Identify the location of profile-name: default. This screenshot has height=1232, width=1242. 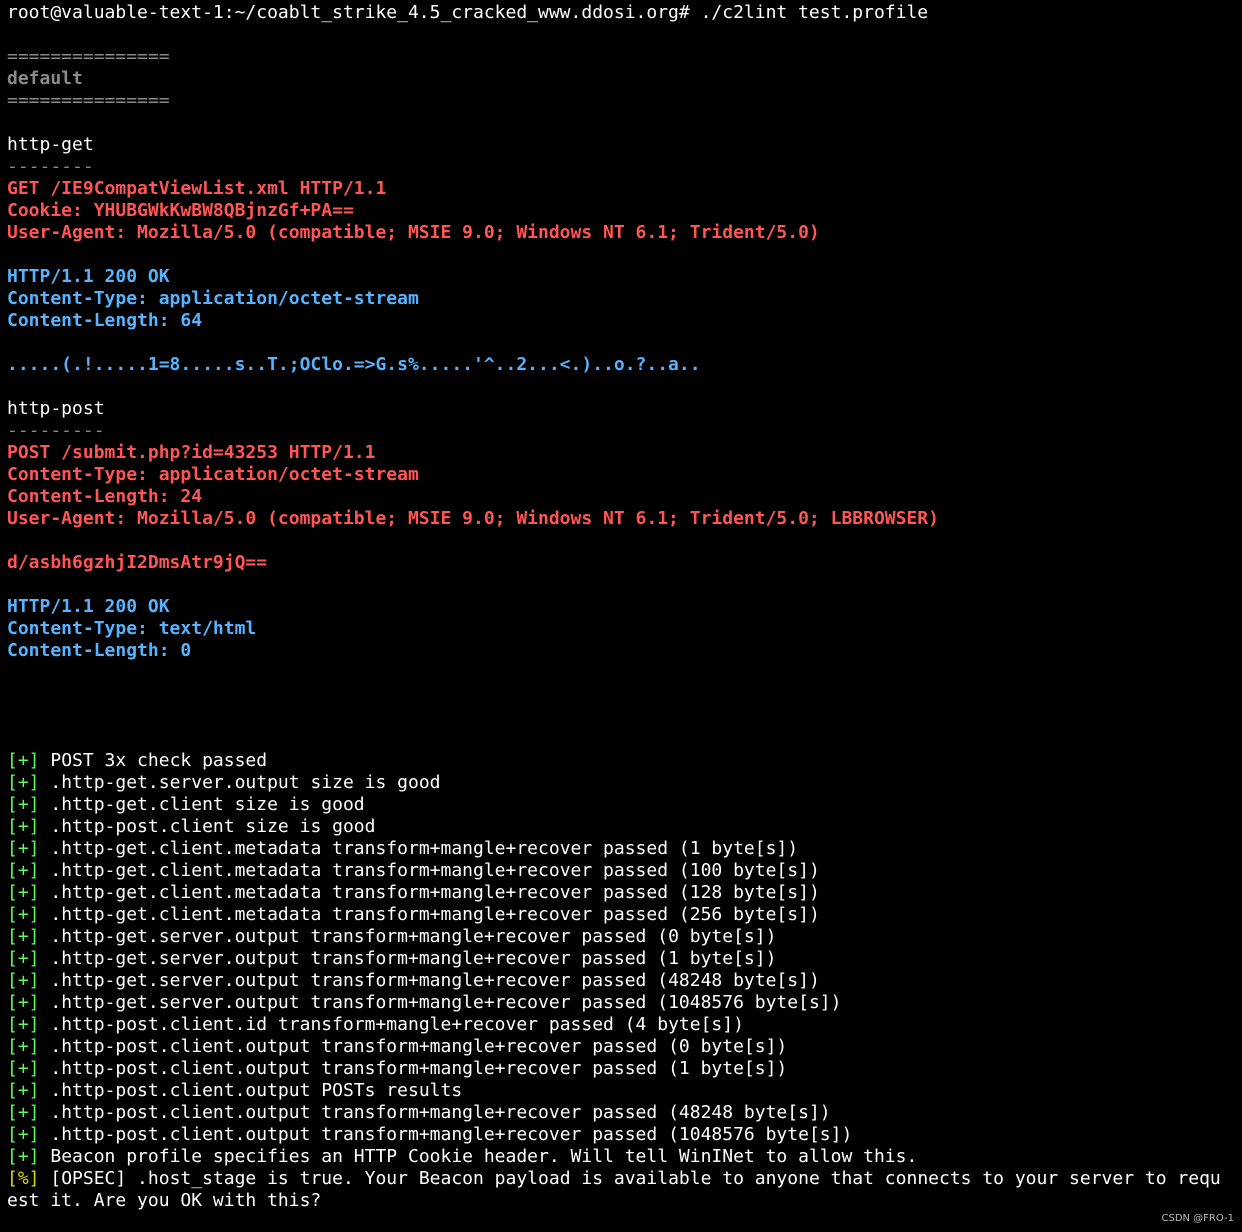
(45, 78).